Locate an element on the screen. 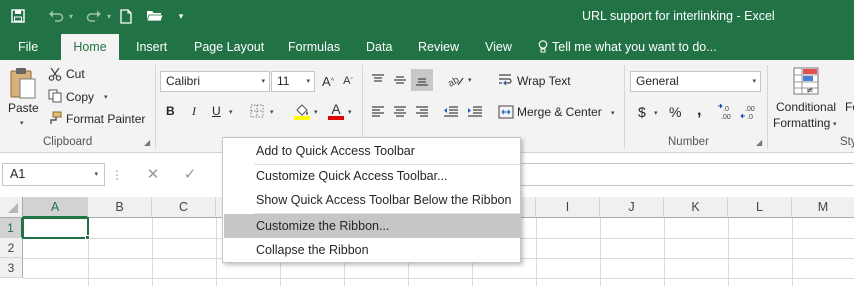 Image resolution: width=854 pixels, height=286 pixels. customize-qat-icon: ▾ is located at coordinates (181, 16).